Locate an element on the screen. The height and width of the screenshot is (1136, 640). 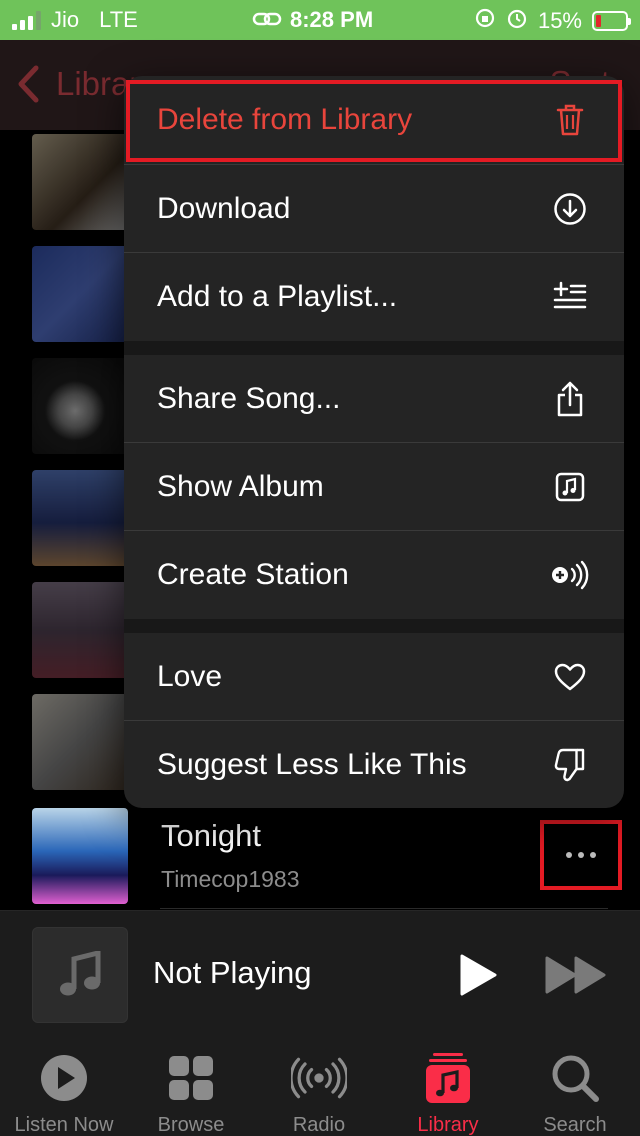
tab-listen-now: Listen Now is located at coordinates (64, 1093).